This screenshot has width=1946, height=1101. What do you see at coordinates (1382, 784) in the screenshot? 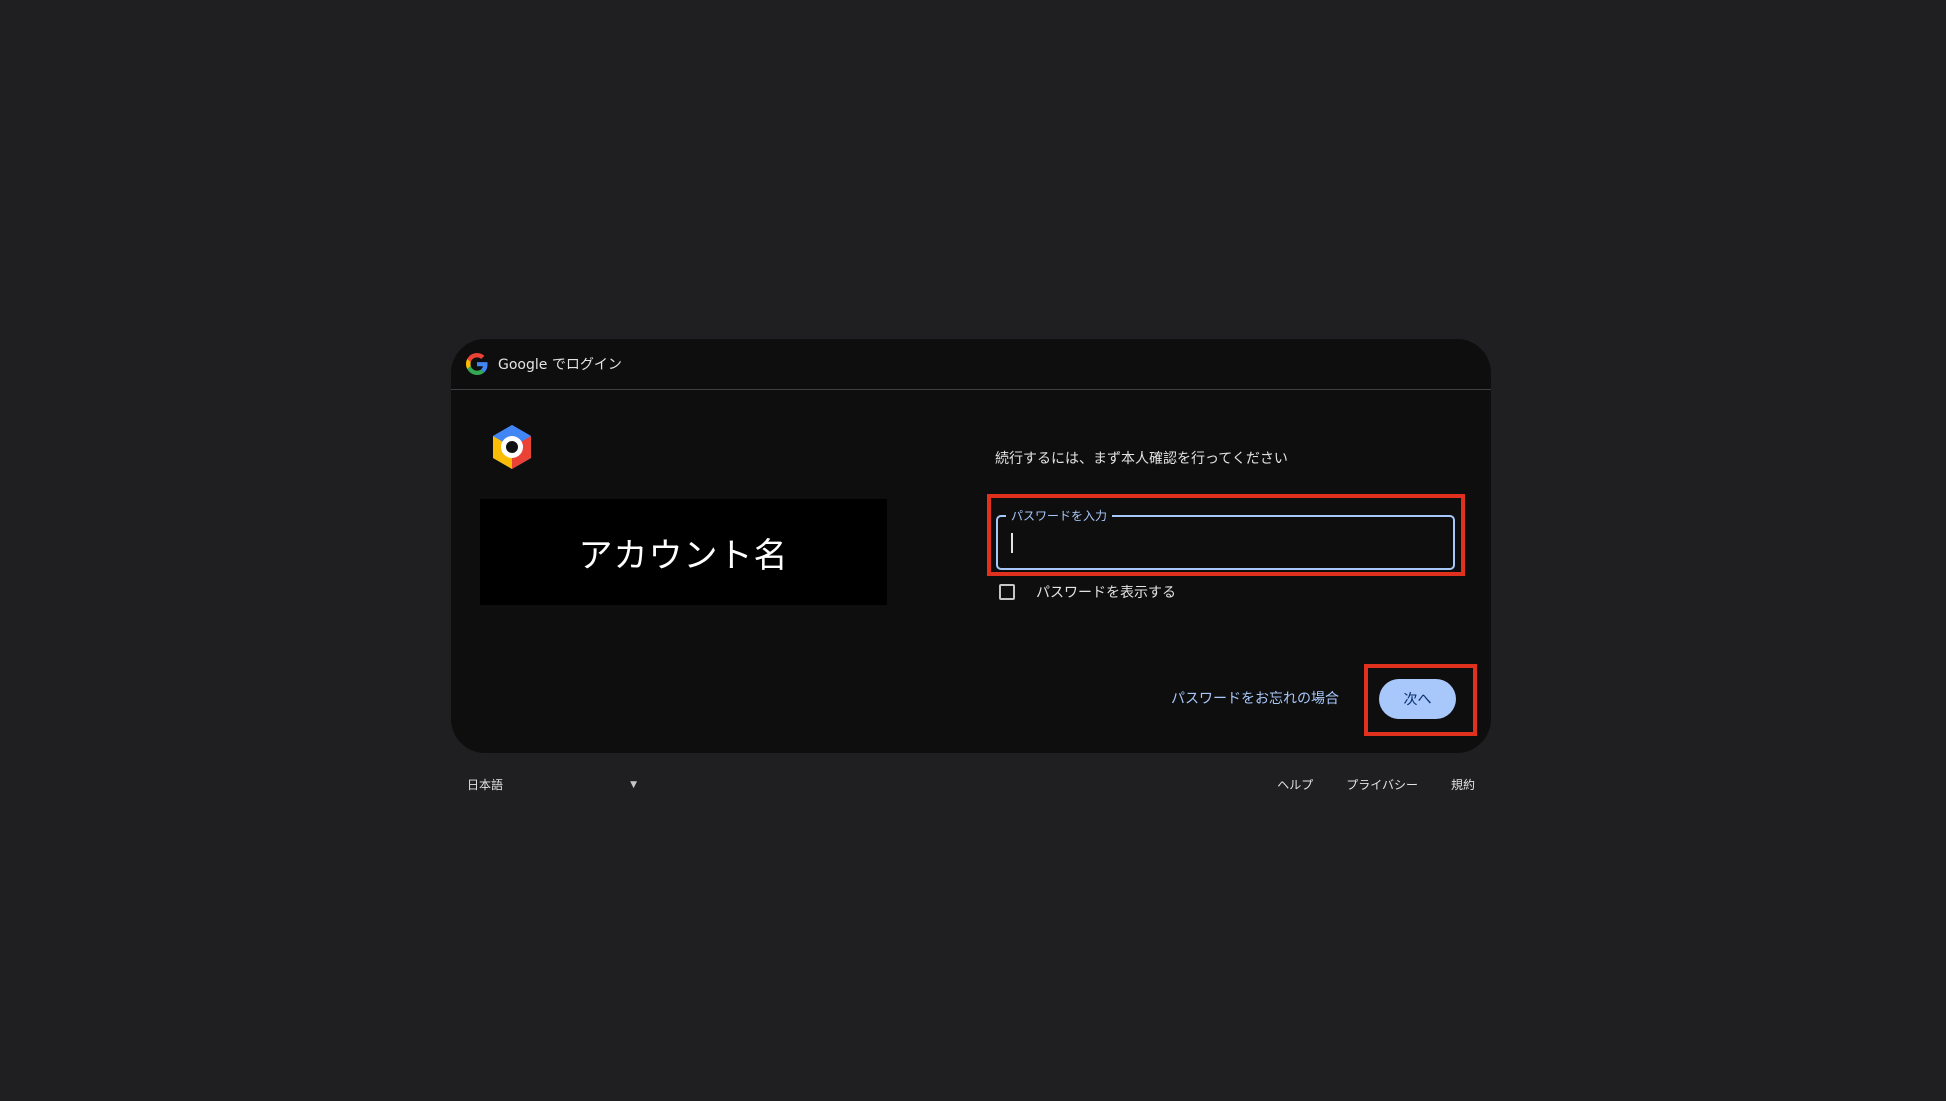
I see `footer-link-privacy: プライバシー` at bounding box center [1382, 784].